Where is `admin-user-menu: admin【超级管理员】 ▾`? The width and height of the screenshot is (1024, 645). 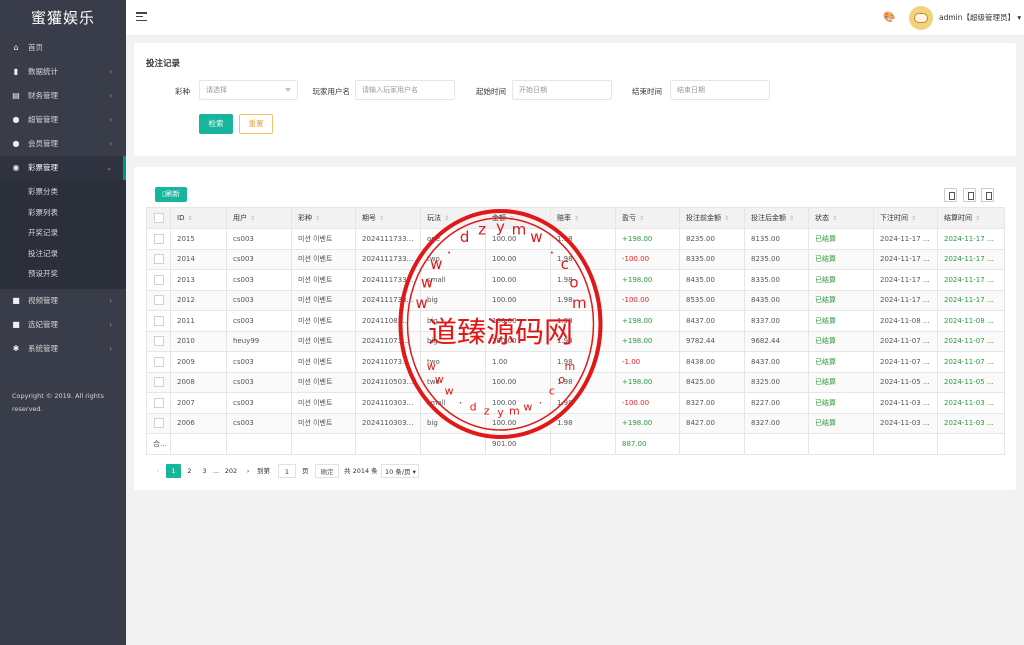 admin-user-menu: admin【超级管理员】 ▾ is located at coordinates (980, 17).